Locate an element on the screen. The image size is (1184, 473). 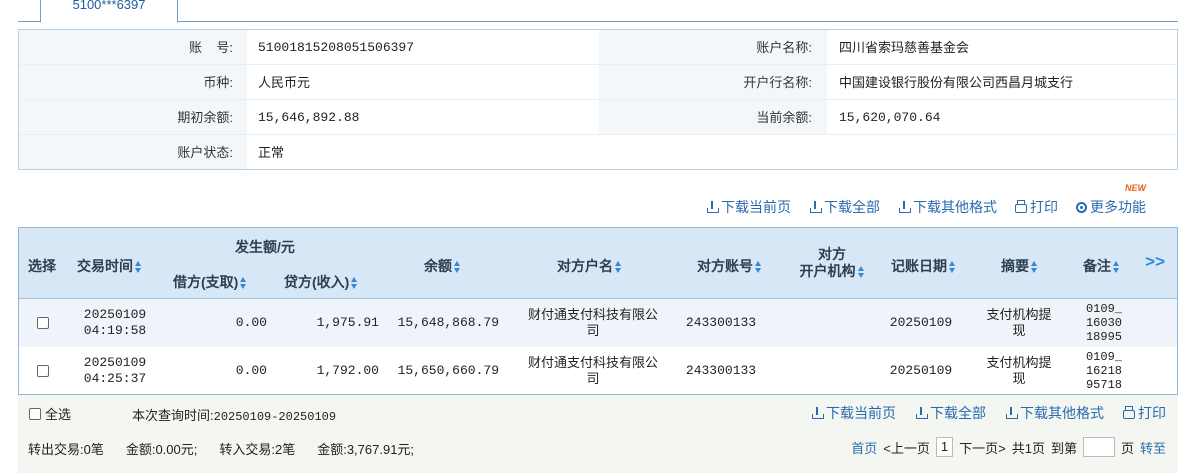
first-page-link: 首页 is located at coordinates (864, 447).